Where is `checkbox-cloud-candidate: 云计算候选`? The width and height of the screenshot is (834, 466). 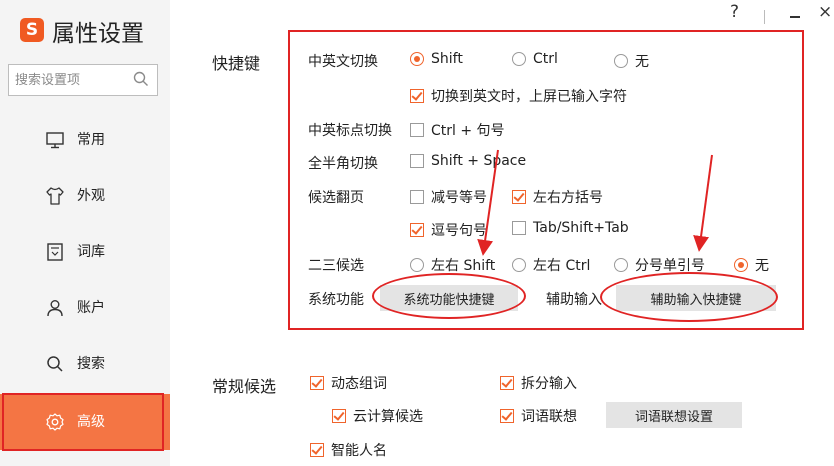 checkbox-cloud-candidate: 云计算候选 is located at coordinates (377, 416).